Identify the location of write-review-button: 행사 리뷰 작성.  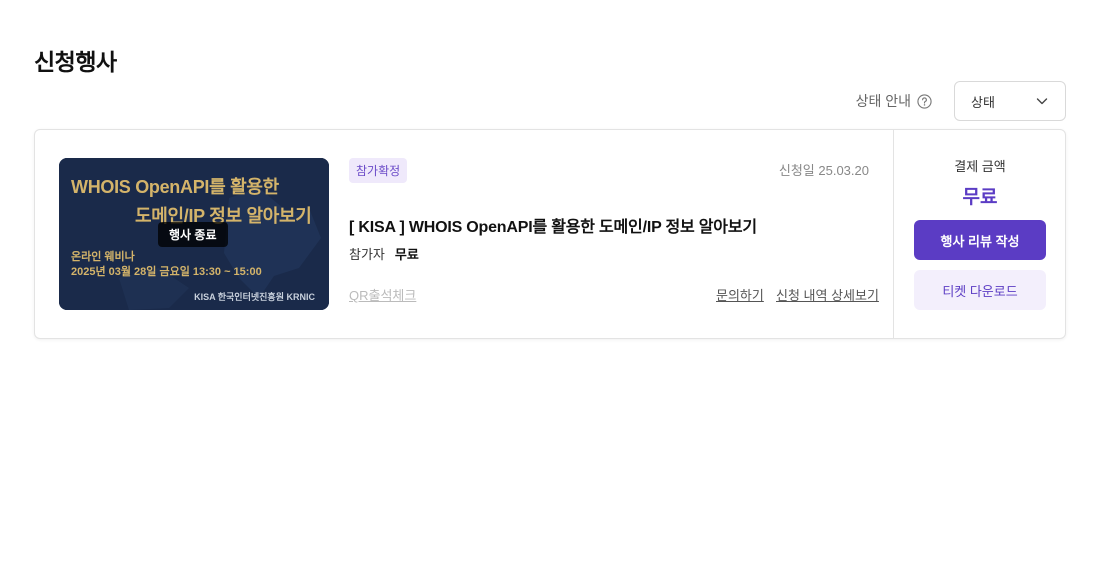
(980, 240).